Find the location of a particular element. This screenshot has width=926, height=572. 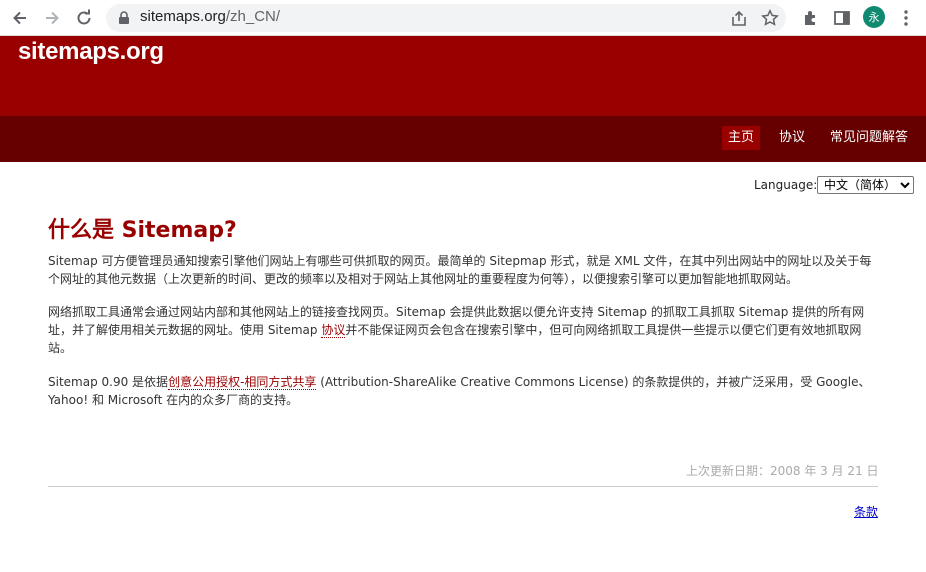

reload-button is located at coordinates (84, 18).